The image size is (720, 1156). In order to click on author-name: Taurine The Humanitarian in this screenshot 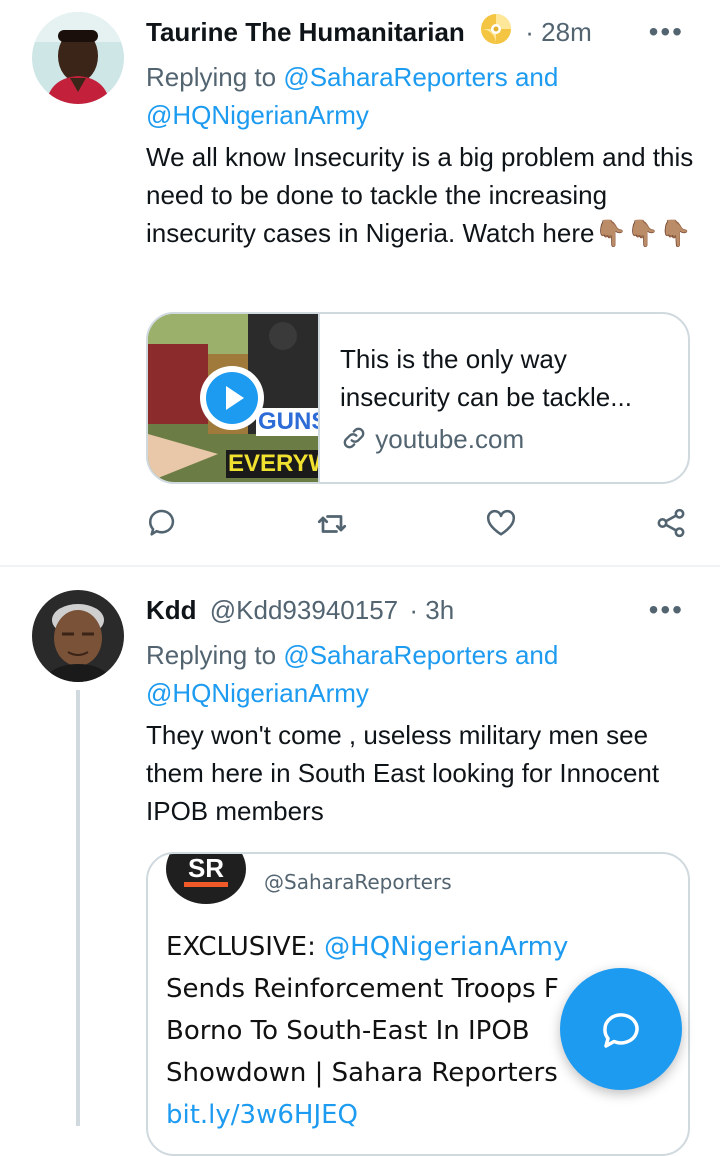, I will do `click(305, 32)`.